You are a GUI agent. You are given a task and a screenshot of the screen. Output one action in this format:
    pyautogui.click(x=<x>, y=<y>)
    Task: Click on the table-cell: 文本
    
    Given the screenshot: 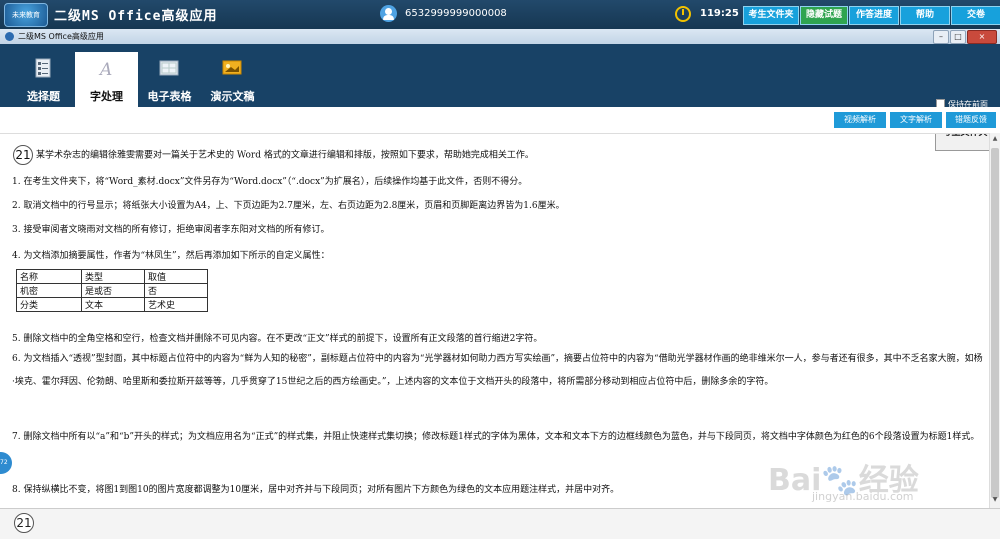 What is the action you would take?
    pyautogui.click(x=113, y=304)
    